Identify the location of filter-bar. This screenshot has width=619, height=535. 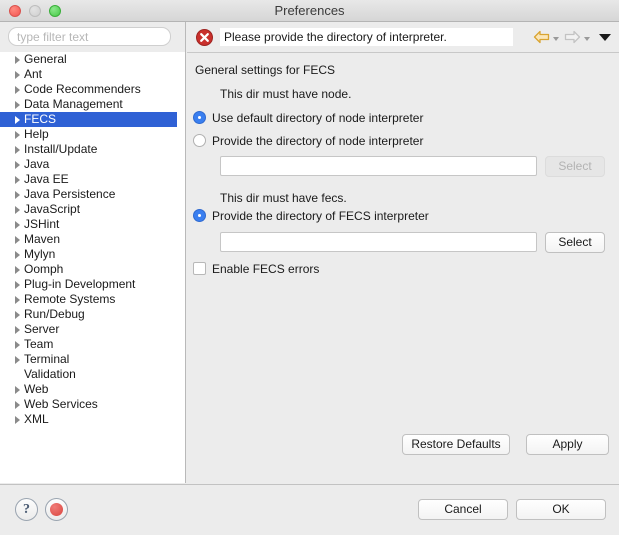
(92, 37).